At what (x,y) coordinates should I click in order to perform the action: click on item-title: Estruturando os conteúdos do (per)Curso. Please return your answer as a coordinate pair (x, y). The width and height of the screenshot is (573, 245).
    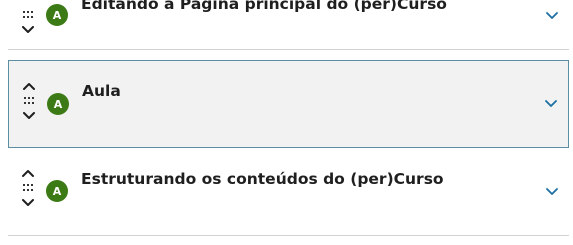
    Looking at the image, I should click on (262, 179).